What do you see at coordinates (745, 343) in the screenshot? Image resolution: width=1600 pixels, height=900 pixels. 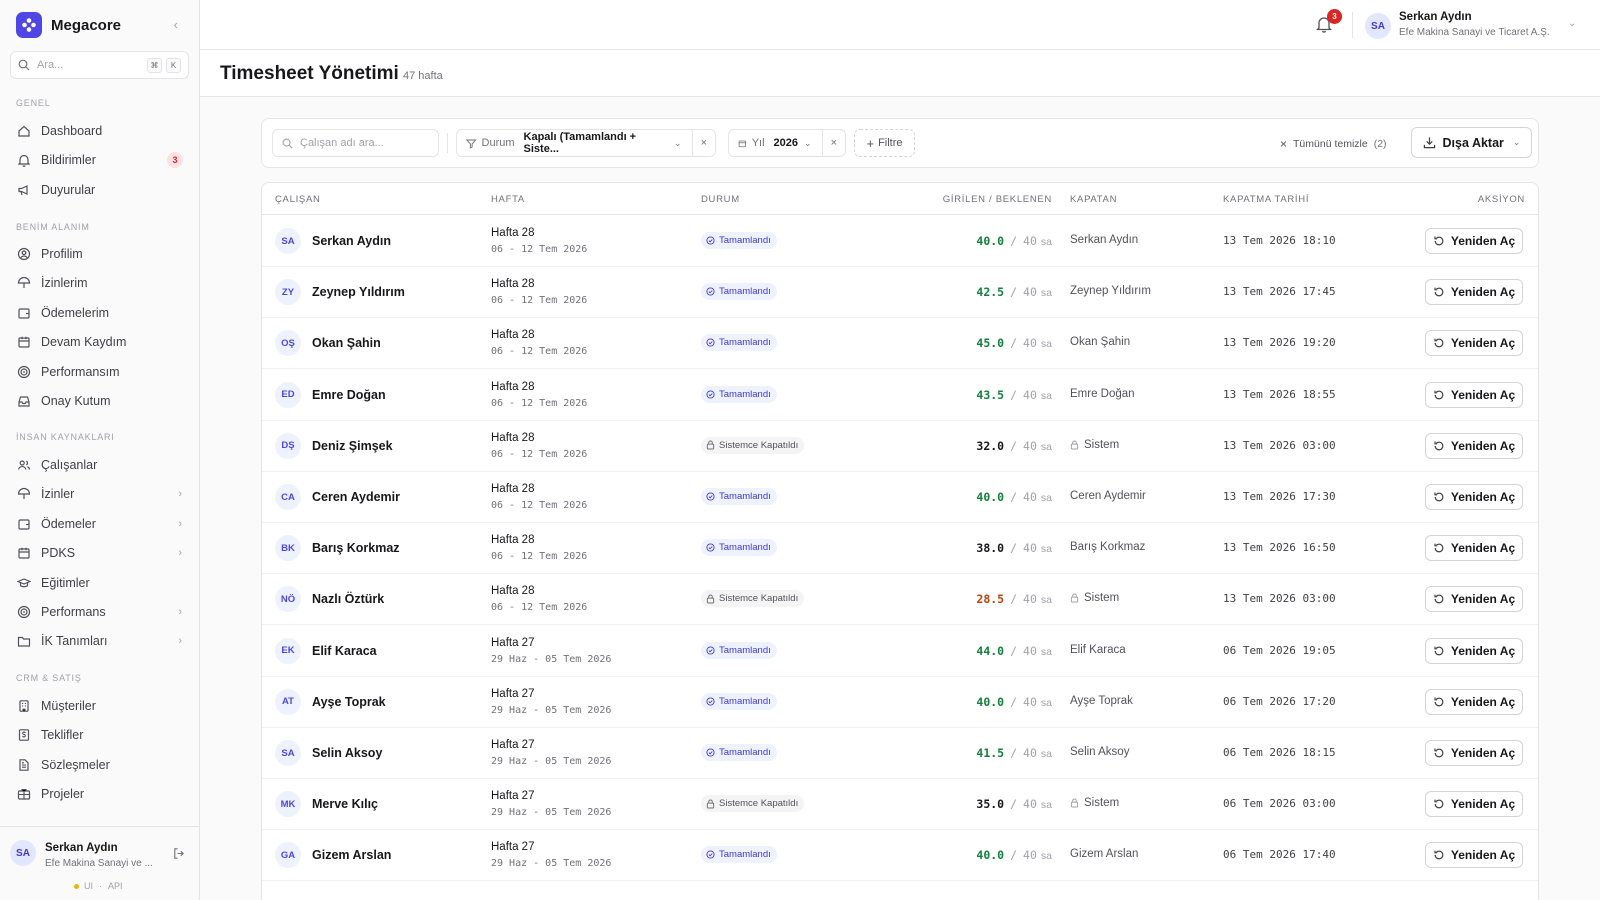 I see `status-text: Tamamlandı` at bounding box center [745, 343].